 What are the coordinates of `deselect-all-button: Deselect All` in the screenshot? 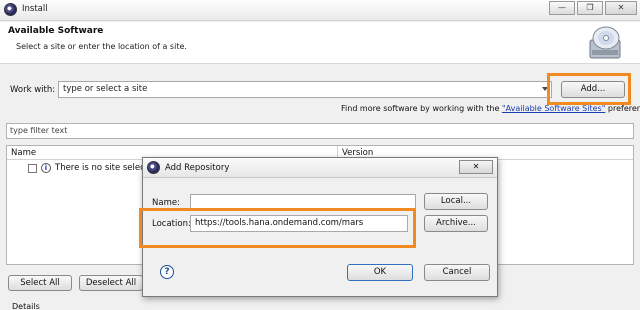 It's located at (111, 283).